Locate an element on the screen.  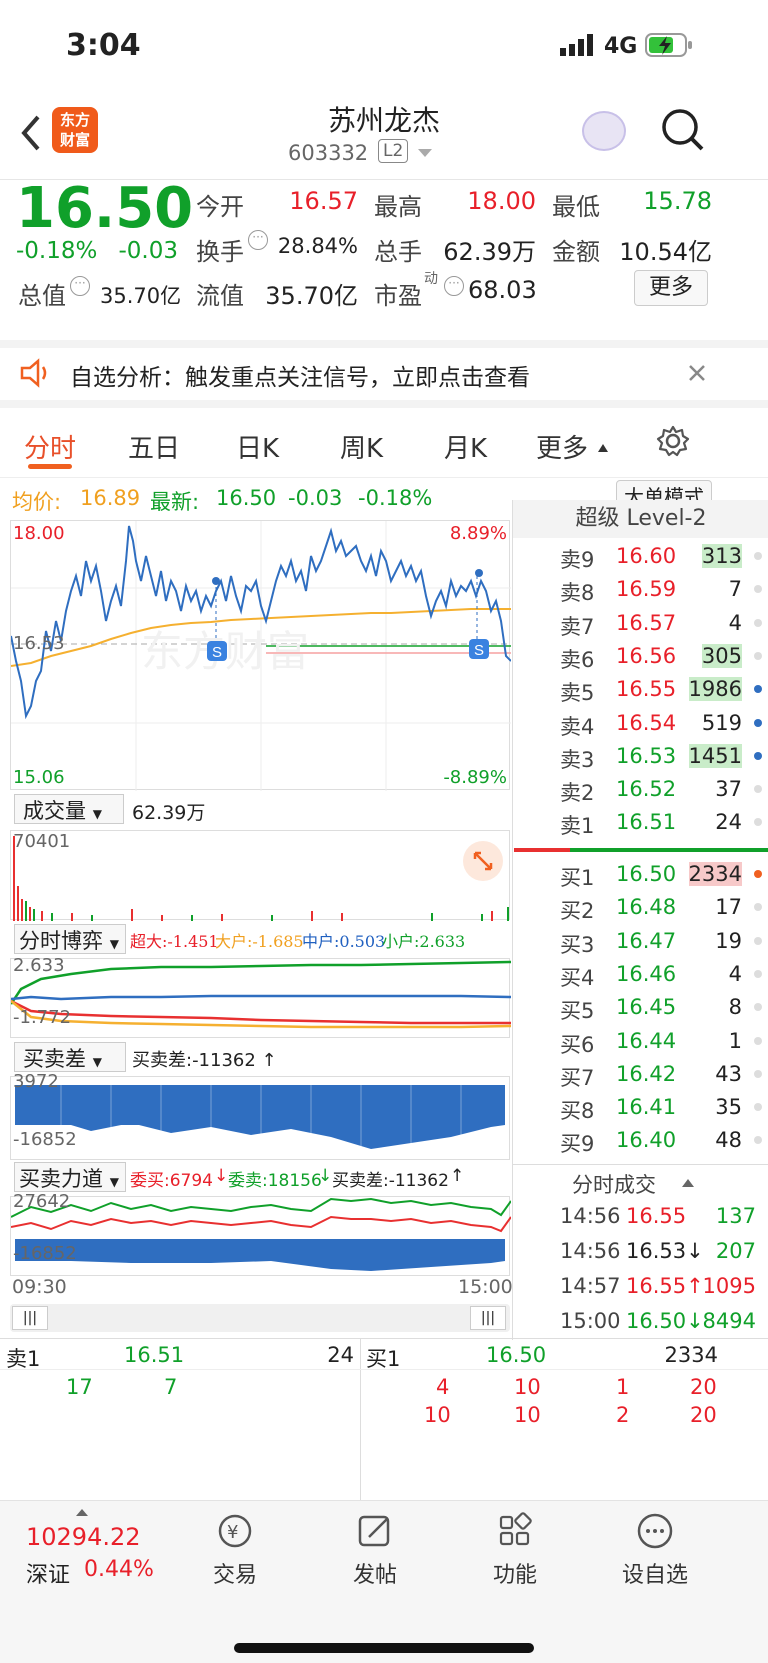
tab-5day: 五日 is located at coordinates (154, 446).